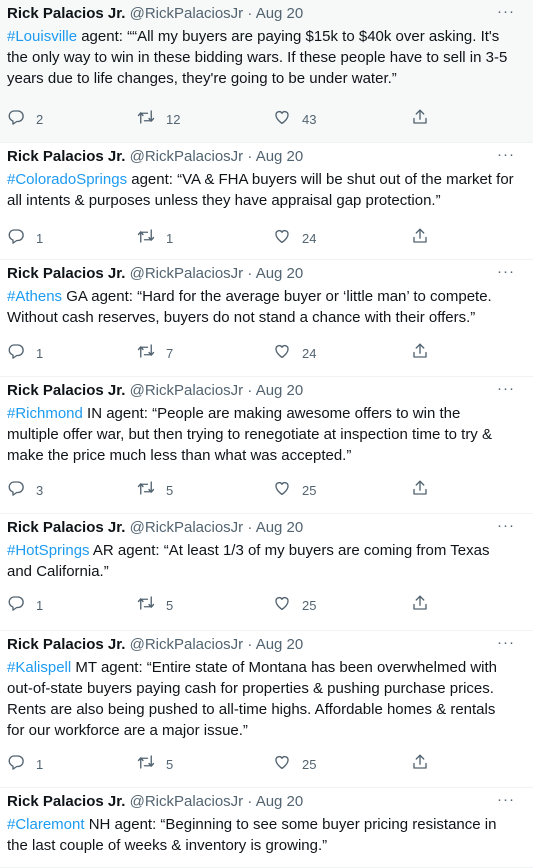 The image size is (533, 868). Describe the element at coordinates (170, 353) in the screenshot. I see `retweet-count: 7` at that location.